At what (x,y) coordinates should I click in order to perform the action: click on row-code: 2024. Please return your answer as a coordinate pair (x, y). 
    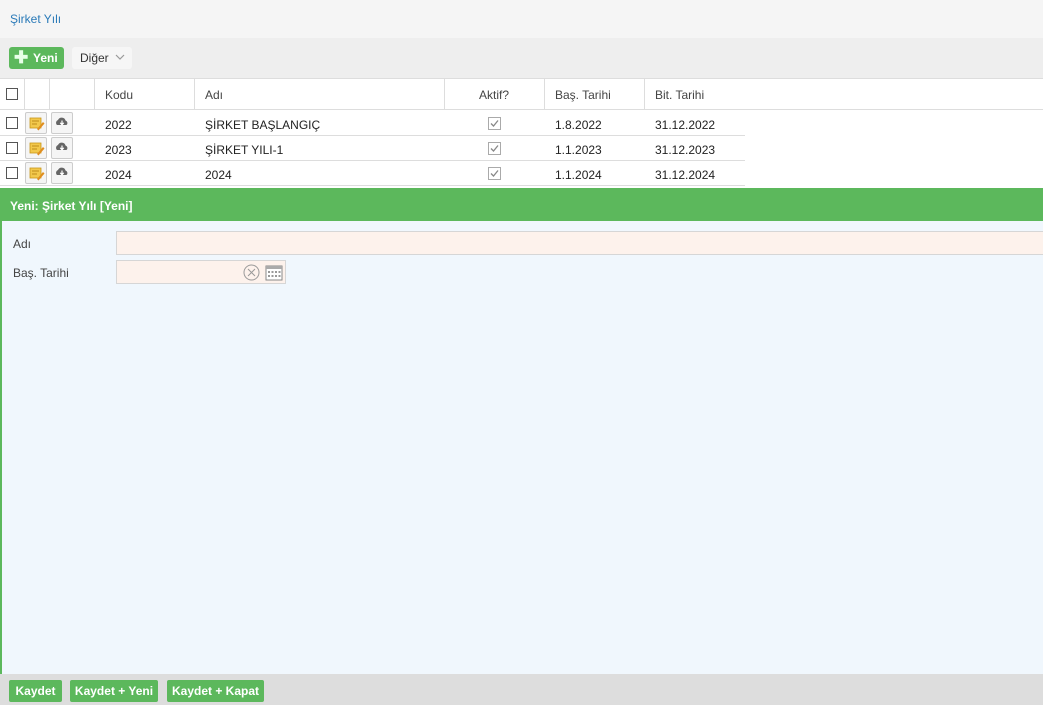
    Looking at the image, I should click on (118, 175).